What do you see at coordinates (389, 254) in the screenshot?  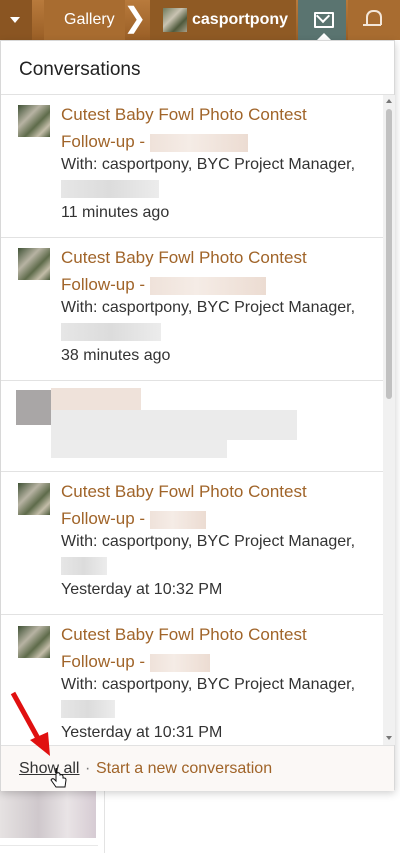 I see `scroll-thumb` at bounding box center [389, 254].